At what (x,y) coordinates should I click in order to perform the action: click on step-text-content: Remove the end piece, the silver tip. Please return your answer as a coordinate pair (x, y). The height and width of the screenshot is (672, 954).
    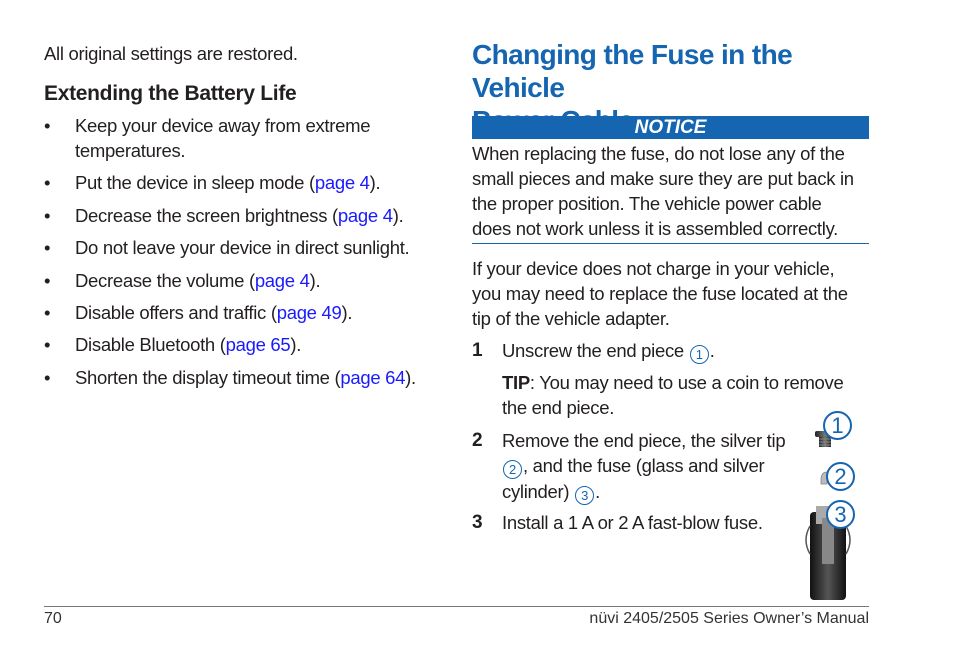
    Looking at the image, I should click on (644, 440).